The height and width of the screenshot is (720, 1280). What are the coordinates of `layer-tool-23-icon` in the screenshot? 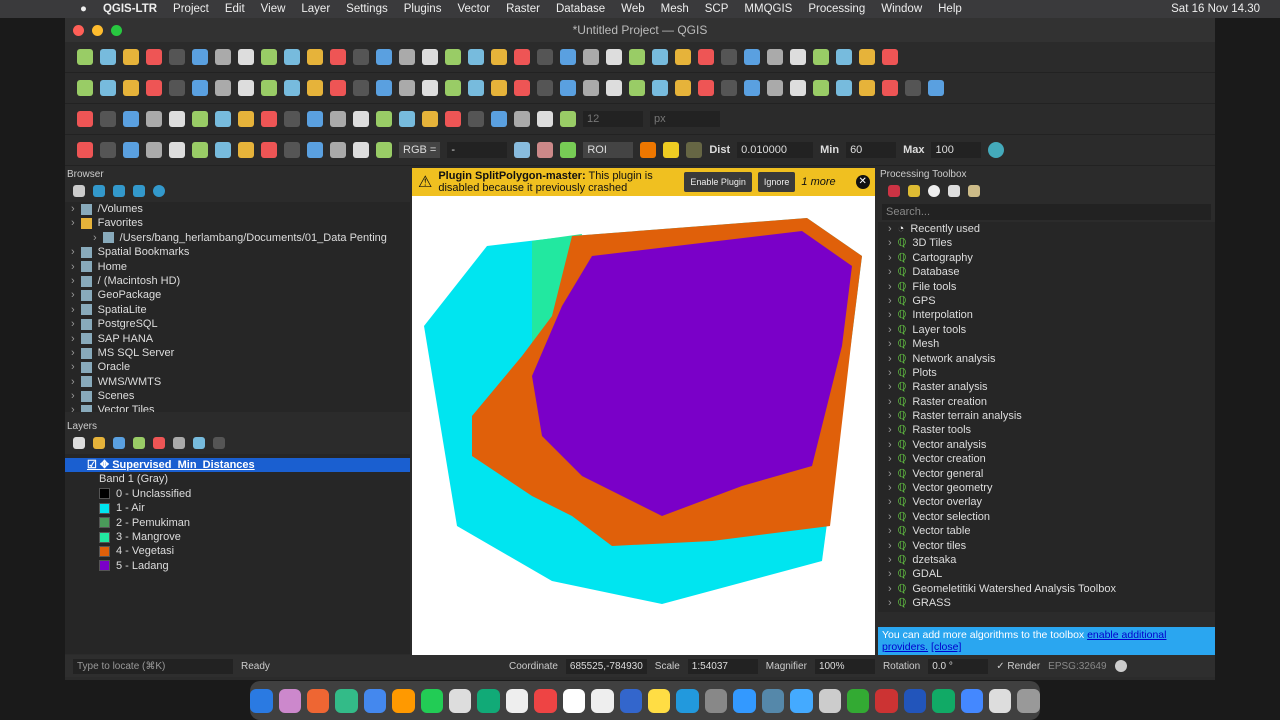 It's located at (614, 88).